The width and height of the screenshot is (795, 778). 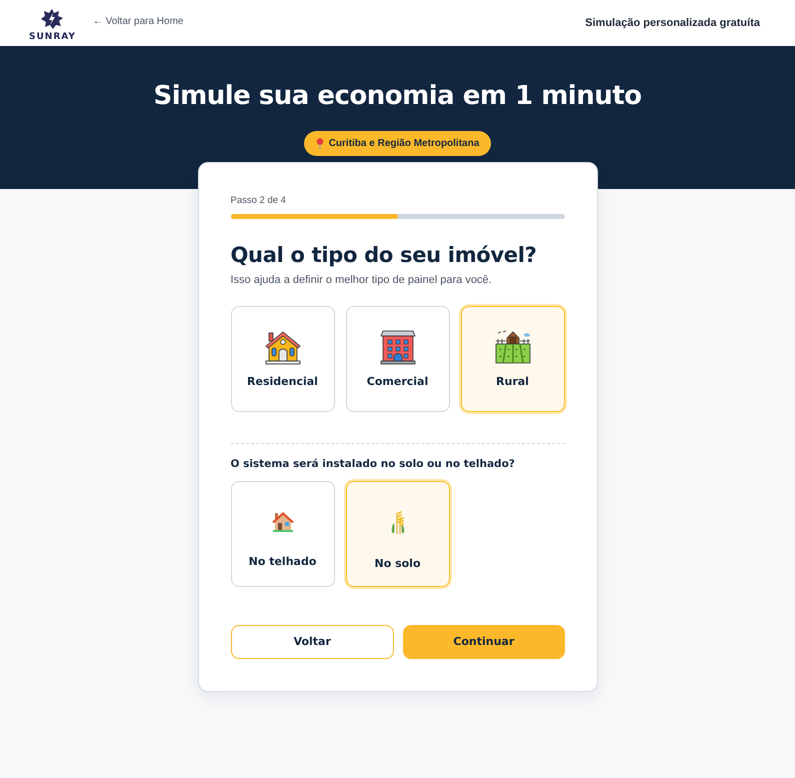 I want to click on location-text: Curitiba e Região Metropolitana, so click(x=404, y=144).